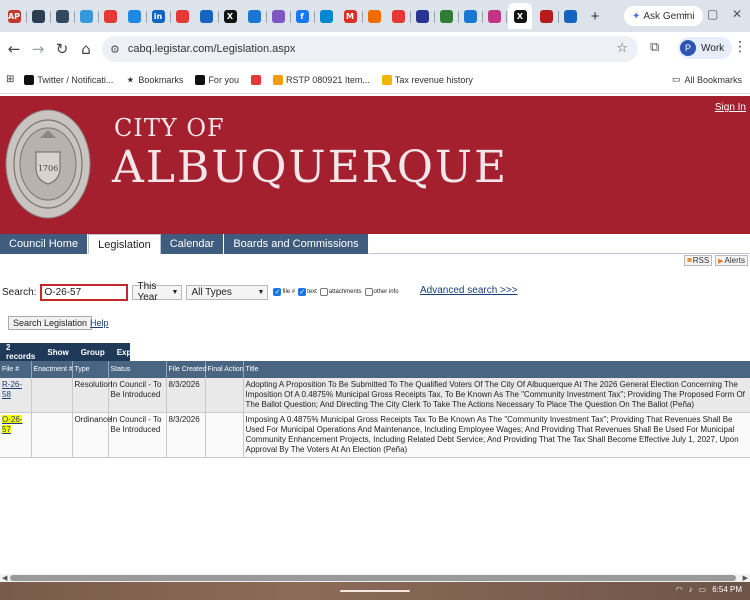 The width and height of the screenshot is (750, 600). Describe the element at coordinates (62, 49) in the screenshot. I see `reload-icon: ↻` at that location.